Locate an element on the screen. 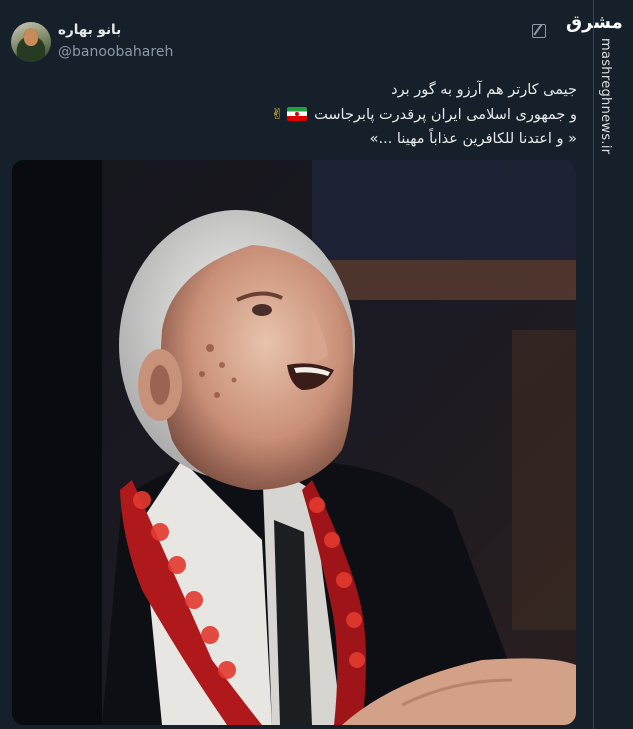  column-divider is located at coordinates (593, 364).